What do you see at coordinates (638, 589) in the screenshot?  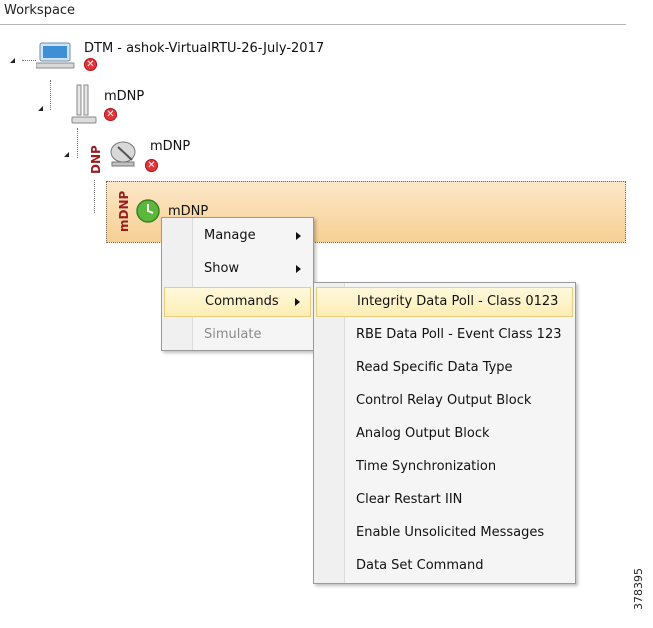 I see `figure-id: 378395` at bounding box center [638, 589].